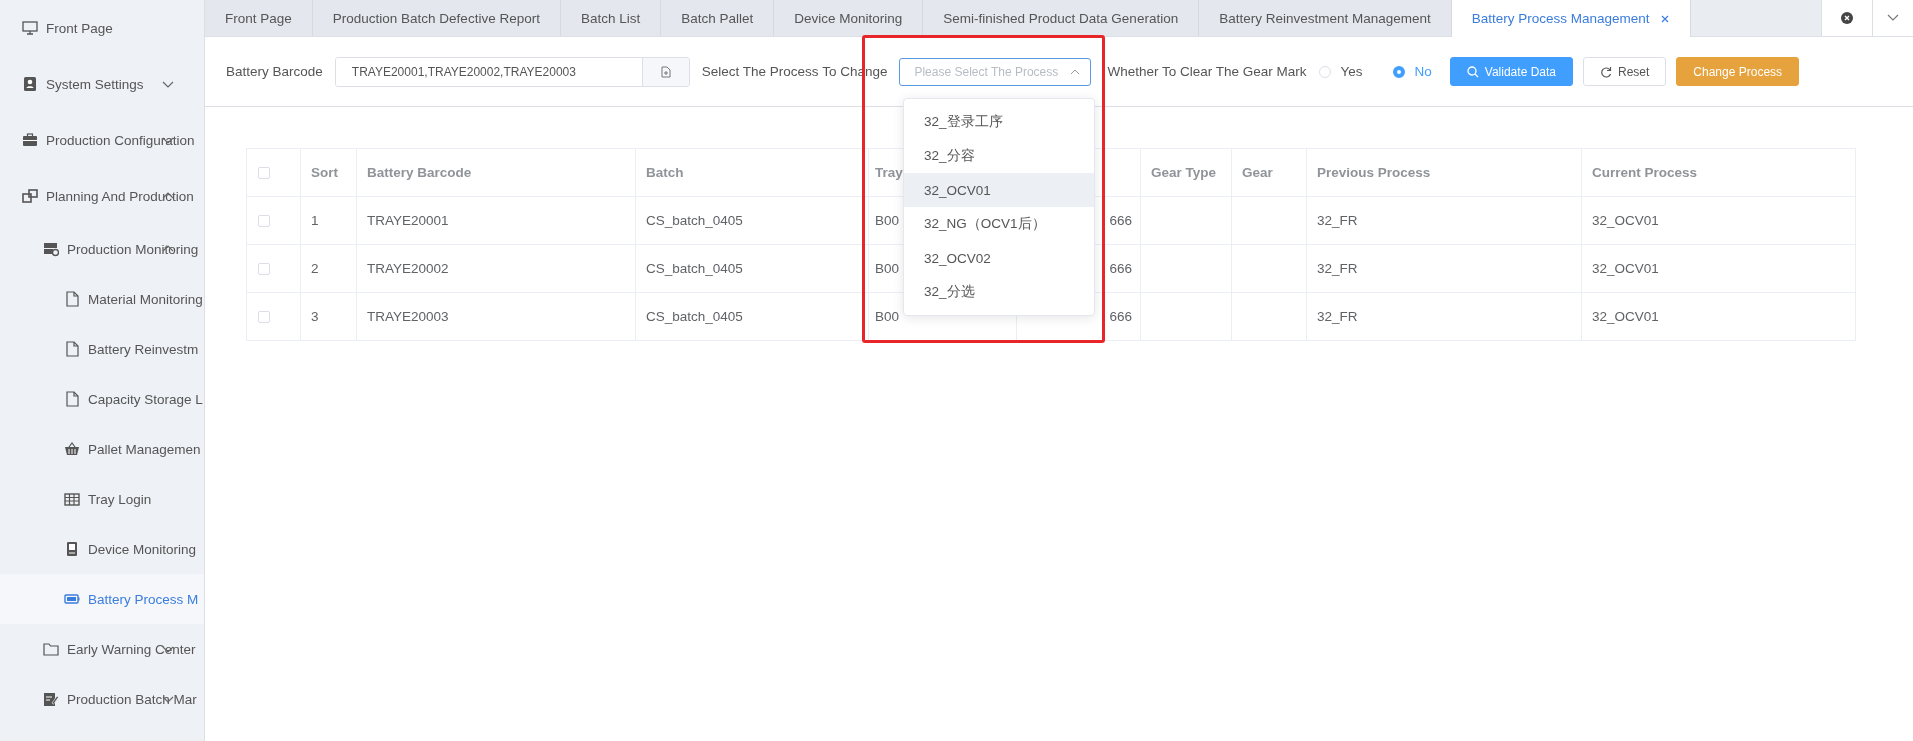 This screenshot has width=1913, height=741. Describe the element at coordinates (1207, 71) in the screenshot. I see `field-label: Whether To Clear The Gear Mark` at that location.